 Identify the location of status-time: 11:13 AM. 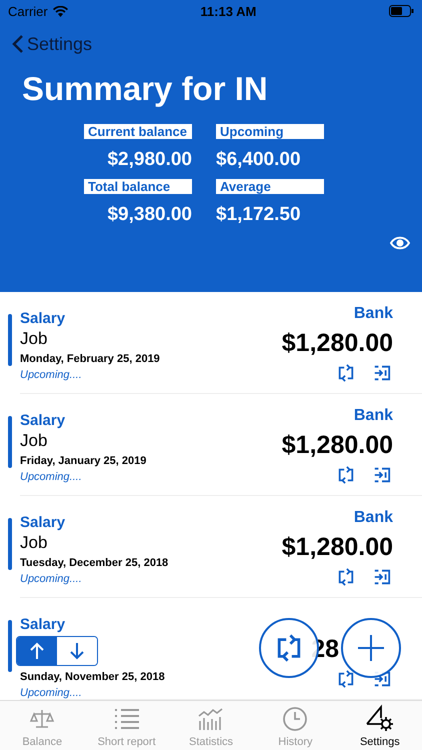
(228, 11).